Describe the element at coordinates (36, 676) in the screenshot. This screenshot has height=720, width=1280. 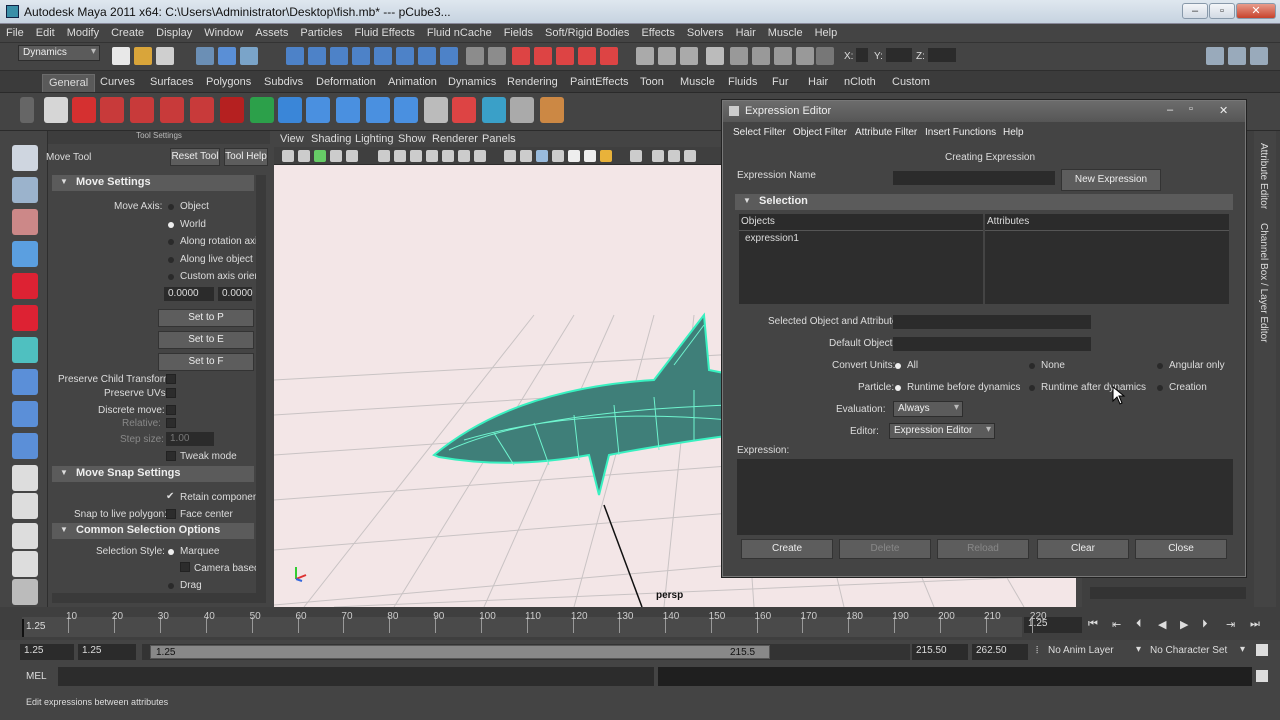
I see `command-language-label: MEL` at that location.